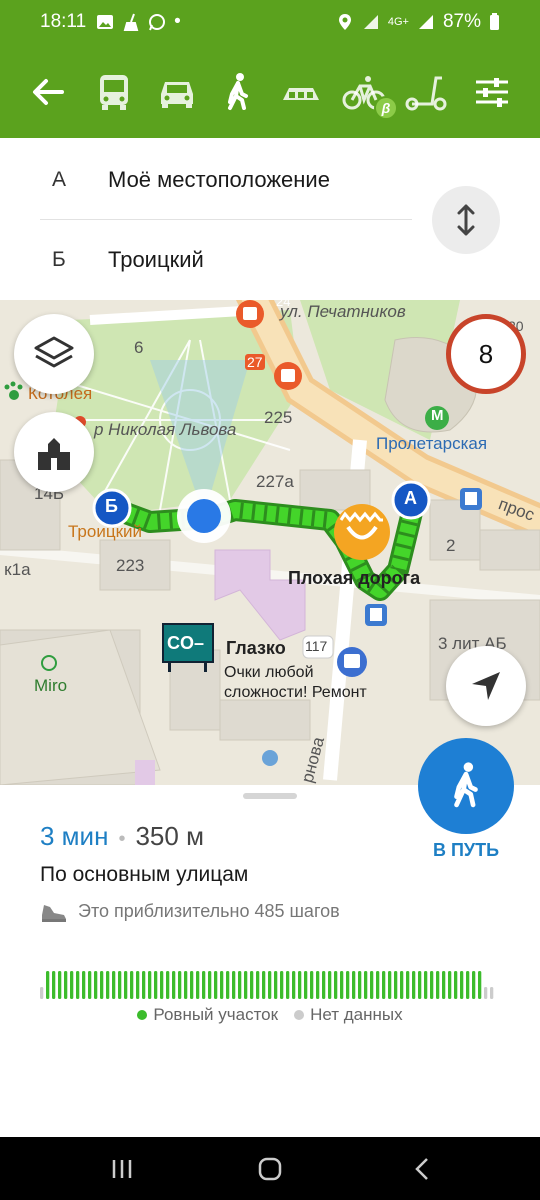 Image resolution: width=540 pixels, height=1200 pixels. I want to click on home-button, so click(270, 1169).